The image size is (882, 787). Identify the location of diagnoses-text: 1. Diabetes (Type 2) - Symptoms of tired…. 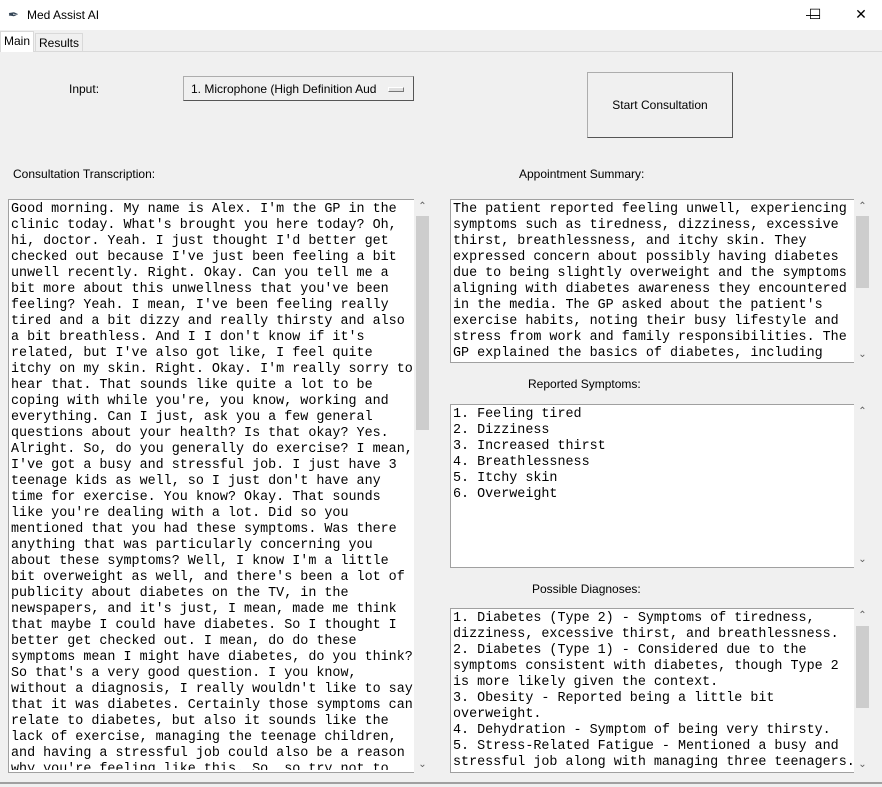
(654, 690).